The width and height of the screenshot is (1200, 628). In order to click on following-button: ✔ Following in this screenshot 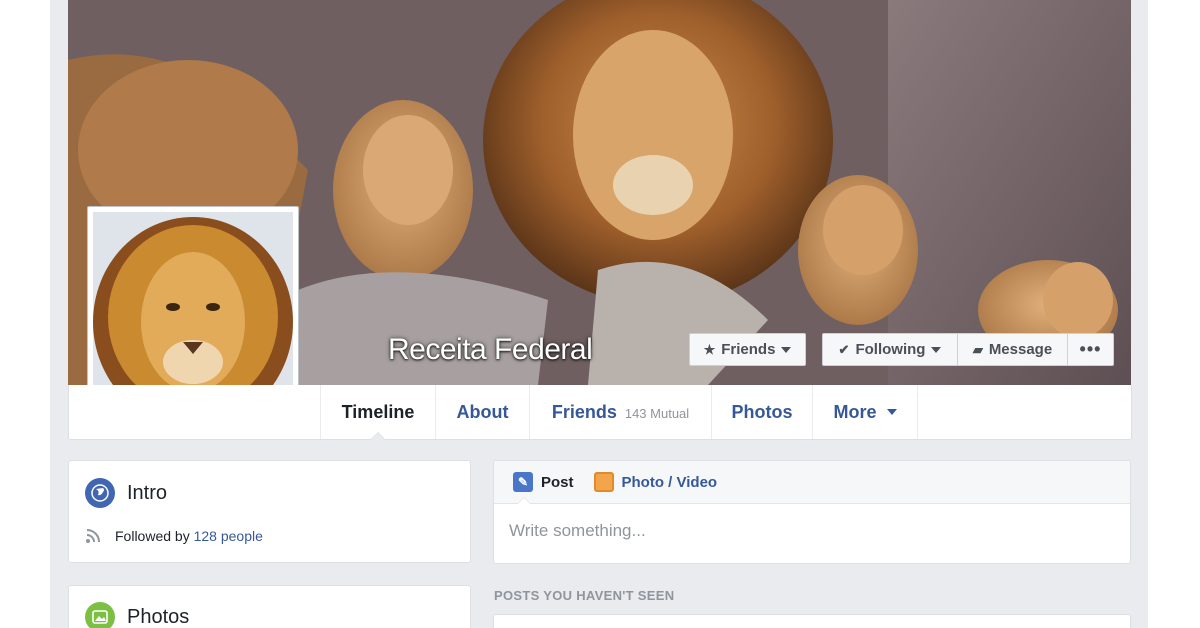, I will do `click(890, 349)`.